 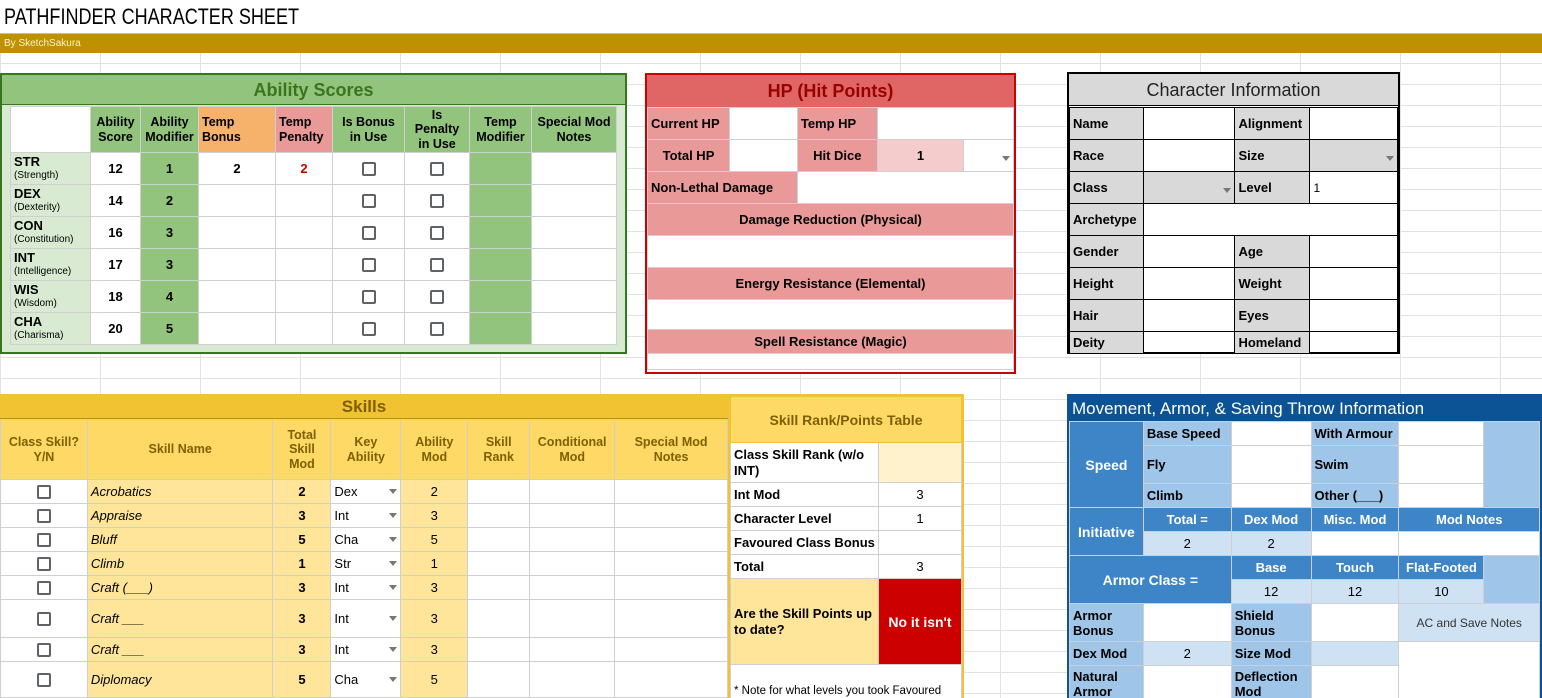 I want to click on ability-score-cell: 20, so click(x=115, y=329).